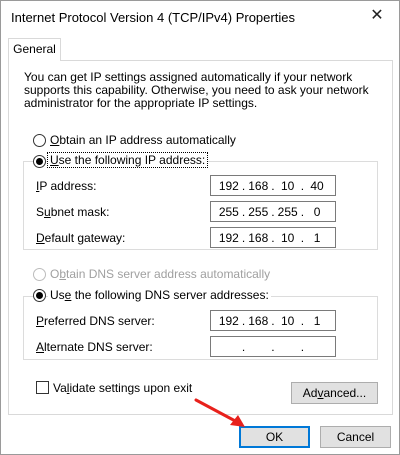  What do you see at coordinates (95, 321) in the screenshot?
I see `preferred-dns-label: Preferred DNS server:` at bounding box center [95, 321].